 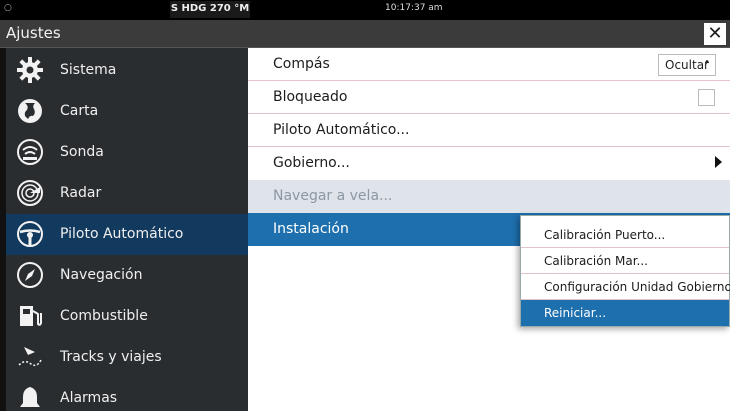 I want to click on sidebar-item-label: Sistema, so click(x=88, y=70).